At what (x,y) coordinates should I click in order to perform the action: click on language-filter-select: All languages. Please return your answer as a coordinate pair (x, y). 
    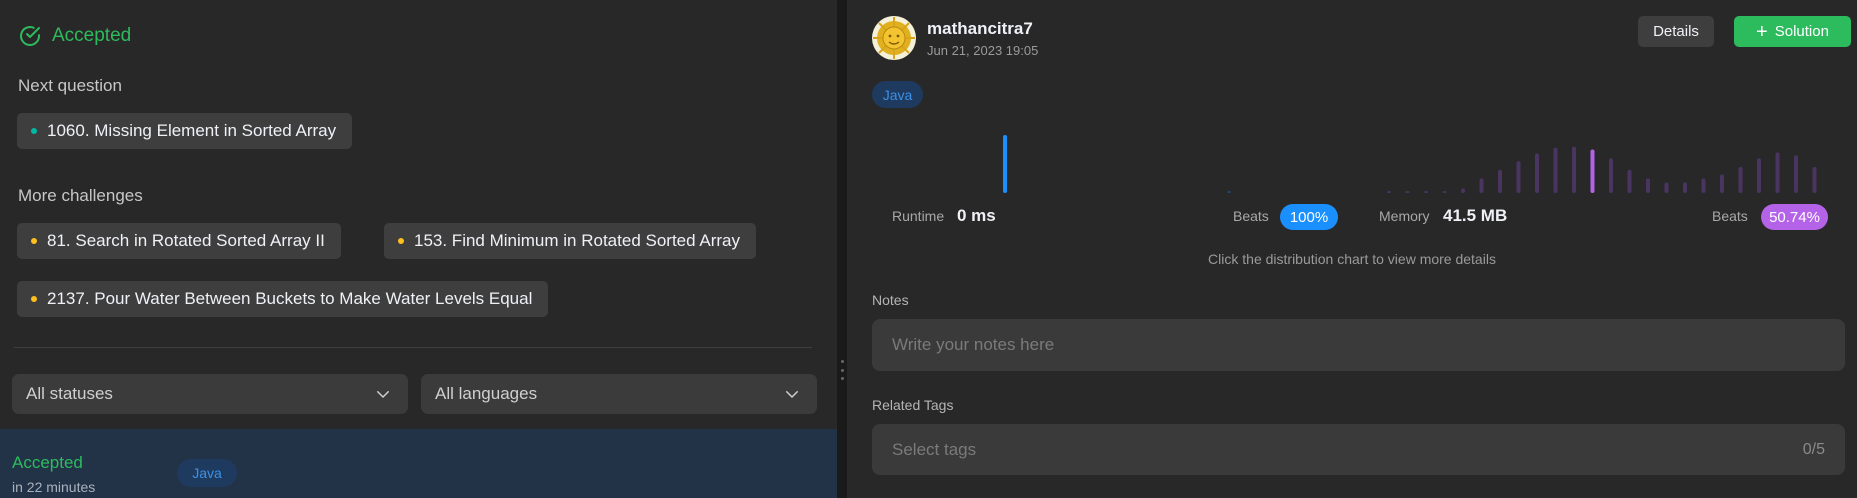
    Looking at the image, I should click on (619, 394).